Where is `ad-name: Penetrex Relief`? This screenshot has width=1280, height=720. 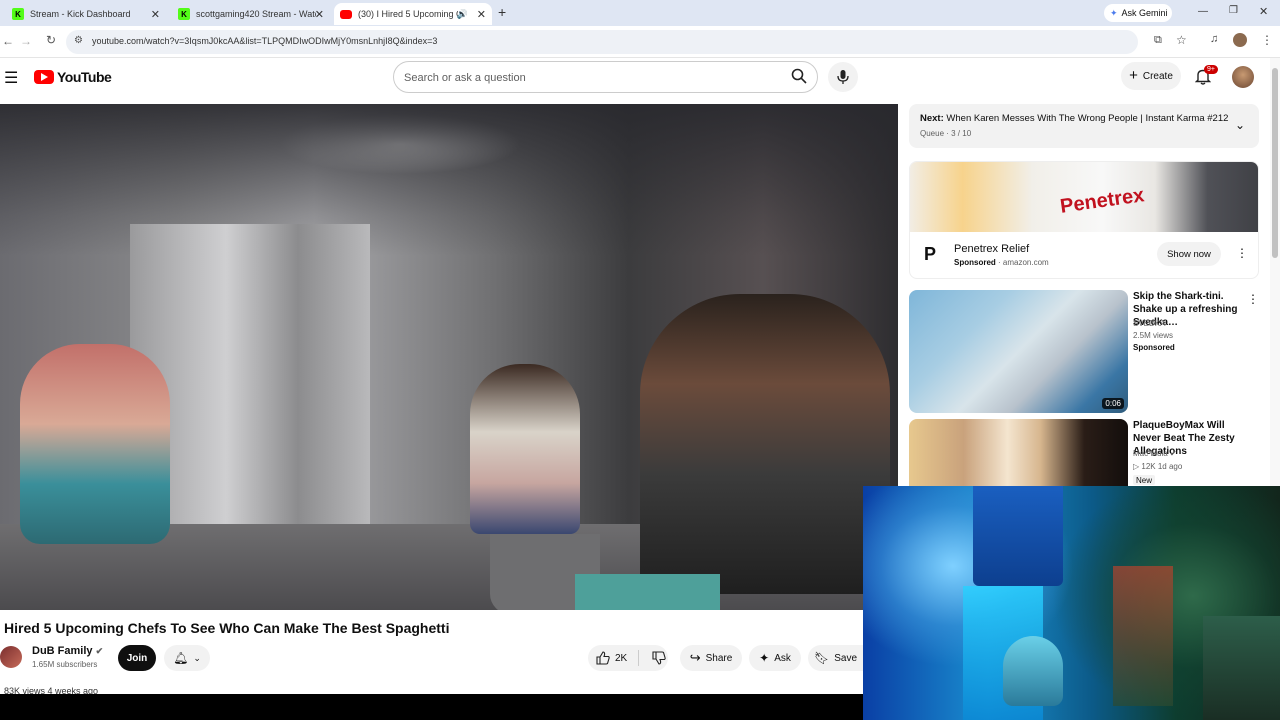 ad-name: Penetrex Relief is located at coordinates (992, 249).